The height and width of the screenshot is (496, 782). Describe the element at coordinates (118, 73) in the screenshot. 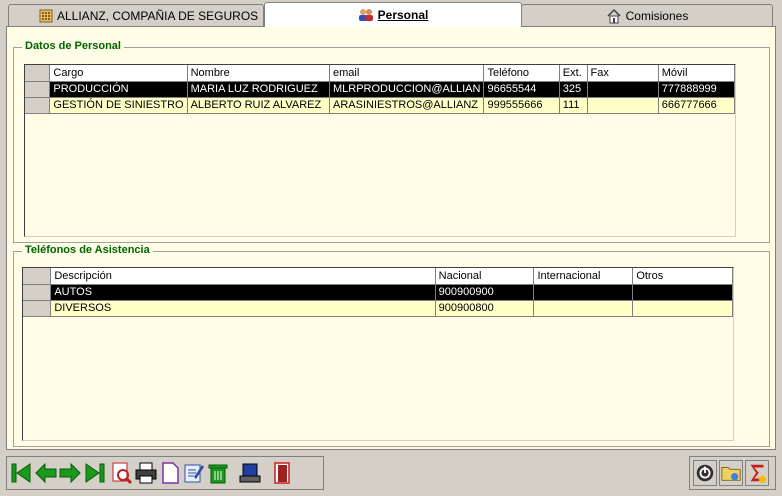

I see `column-header-cargo: Cargo` at that location.